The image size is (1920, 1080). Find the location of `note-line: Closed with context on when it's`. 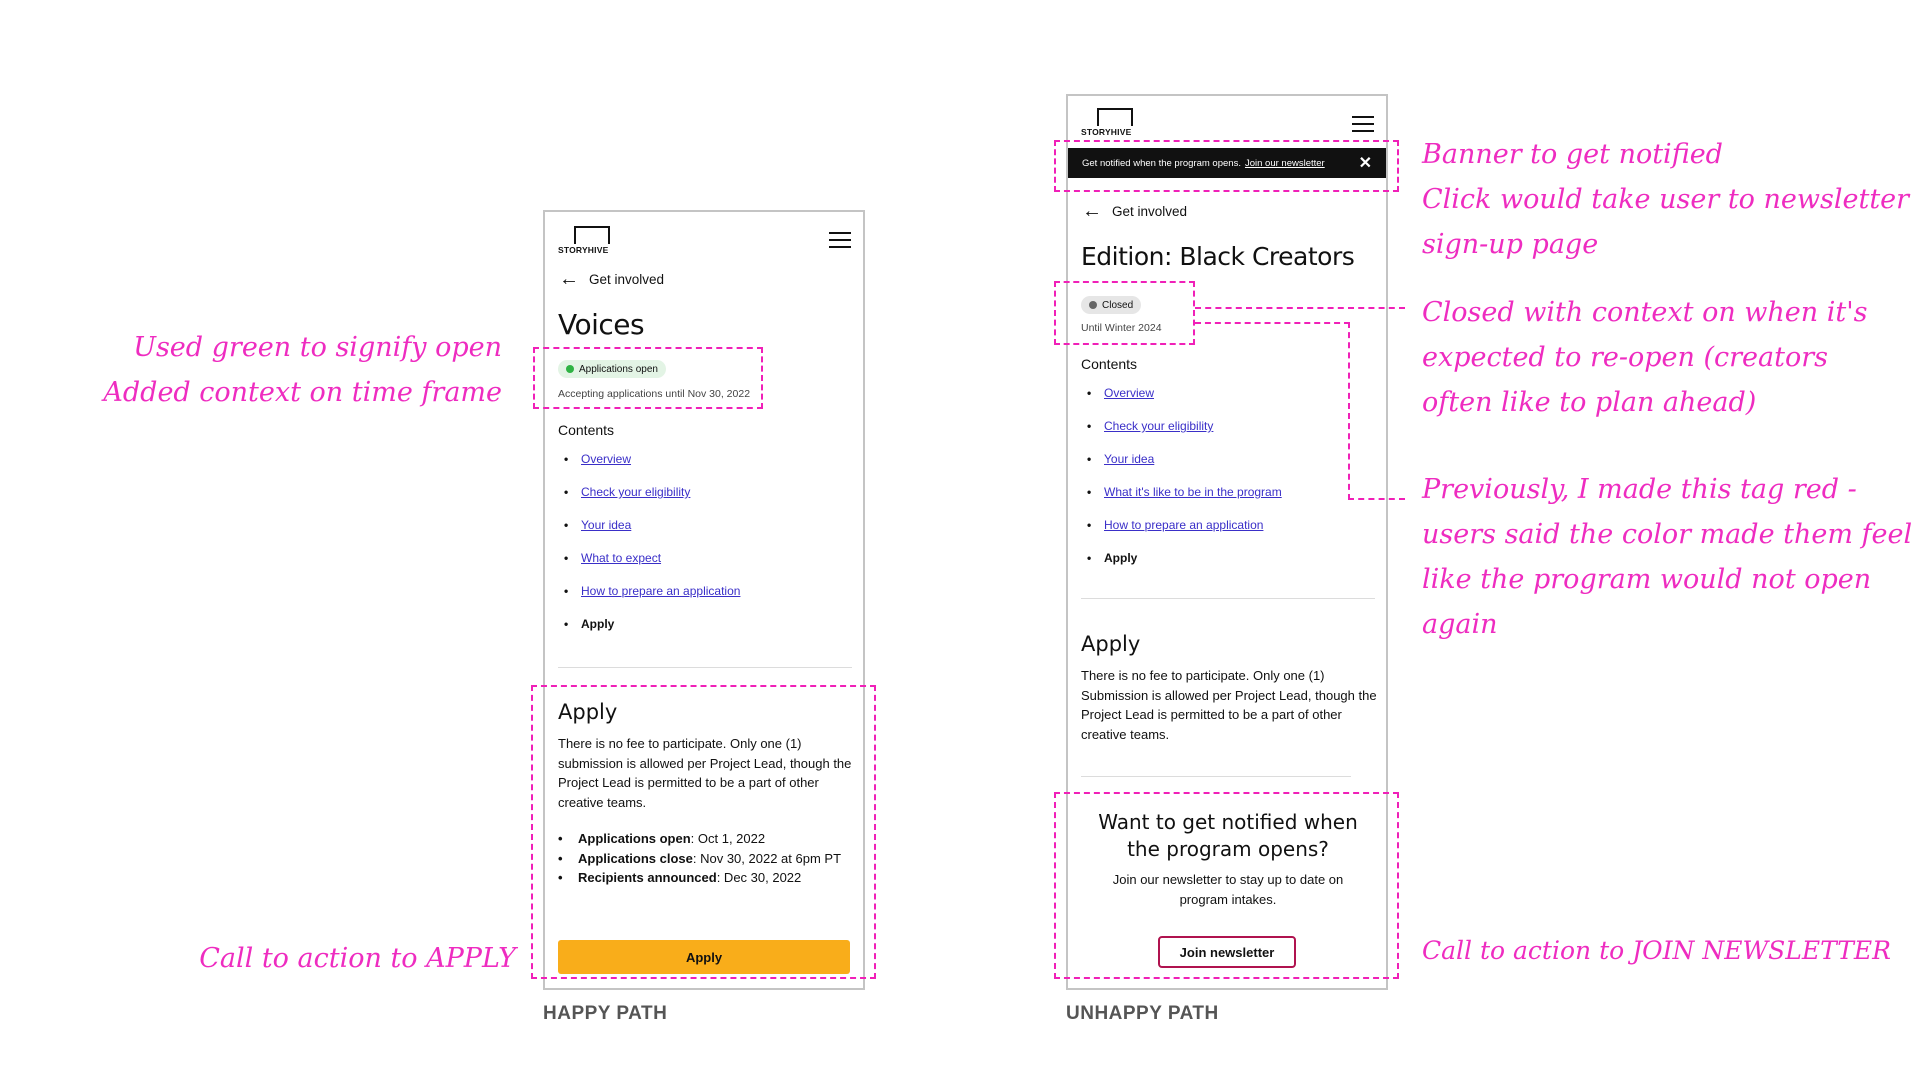

note-line: Closed with context on when it's is located at coordinates (1645, 312).